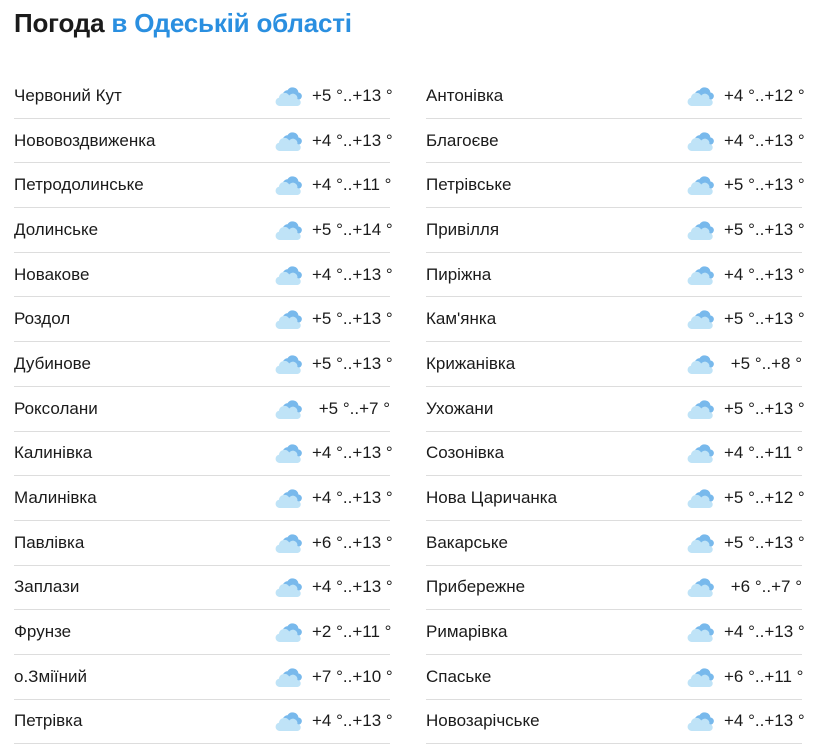 The width and height of the screenshot is (814, 756). Describe the element at coordinates (144, 275) in the screenshot. I see `town-name: Новакове` at that location.